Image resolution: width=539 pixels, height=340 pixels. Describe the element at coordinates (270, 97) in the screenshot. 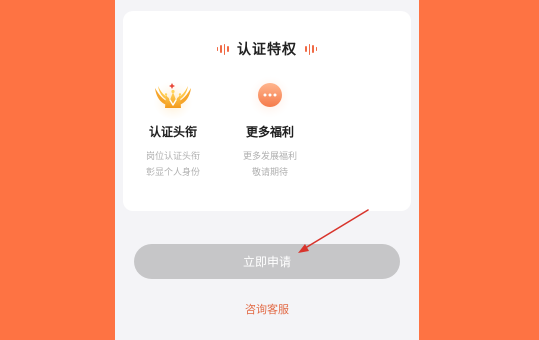

I see `more-dots-icon` at that location.